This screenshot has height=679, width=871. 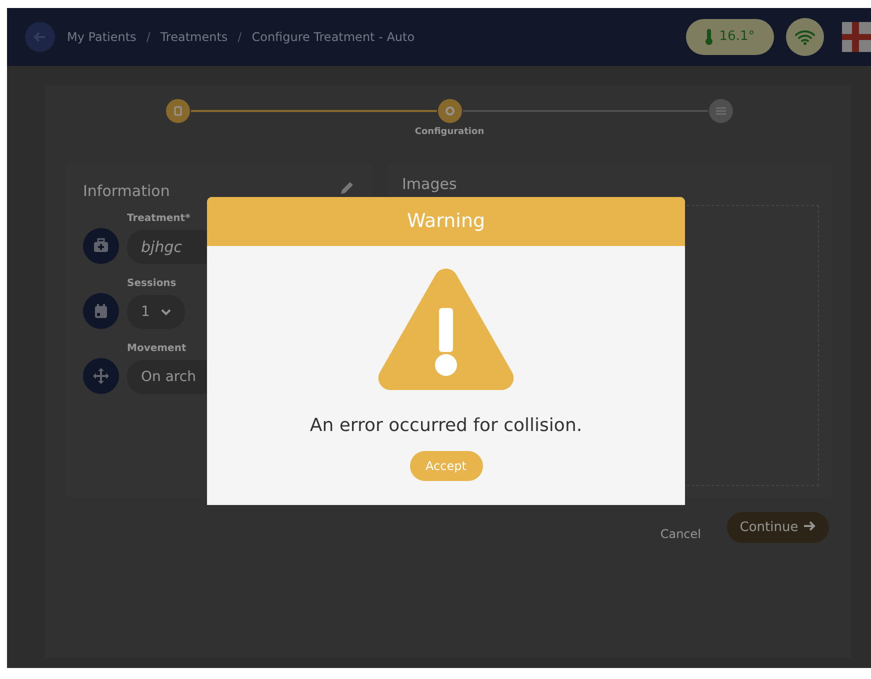 I want to click on wifi-icon, so click(x=805, y=37).